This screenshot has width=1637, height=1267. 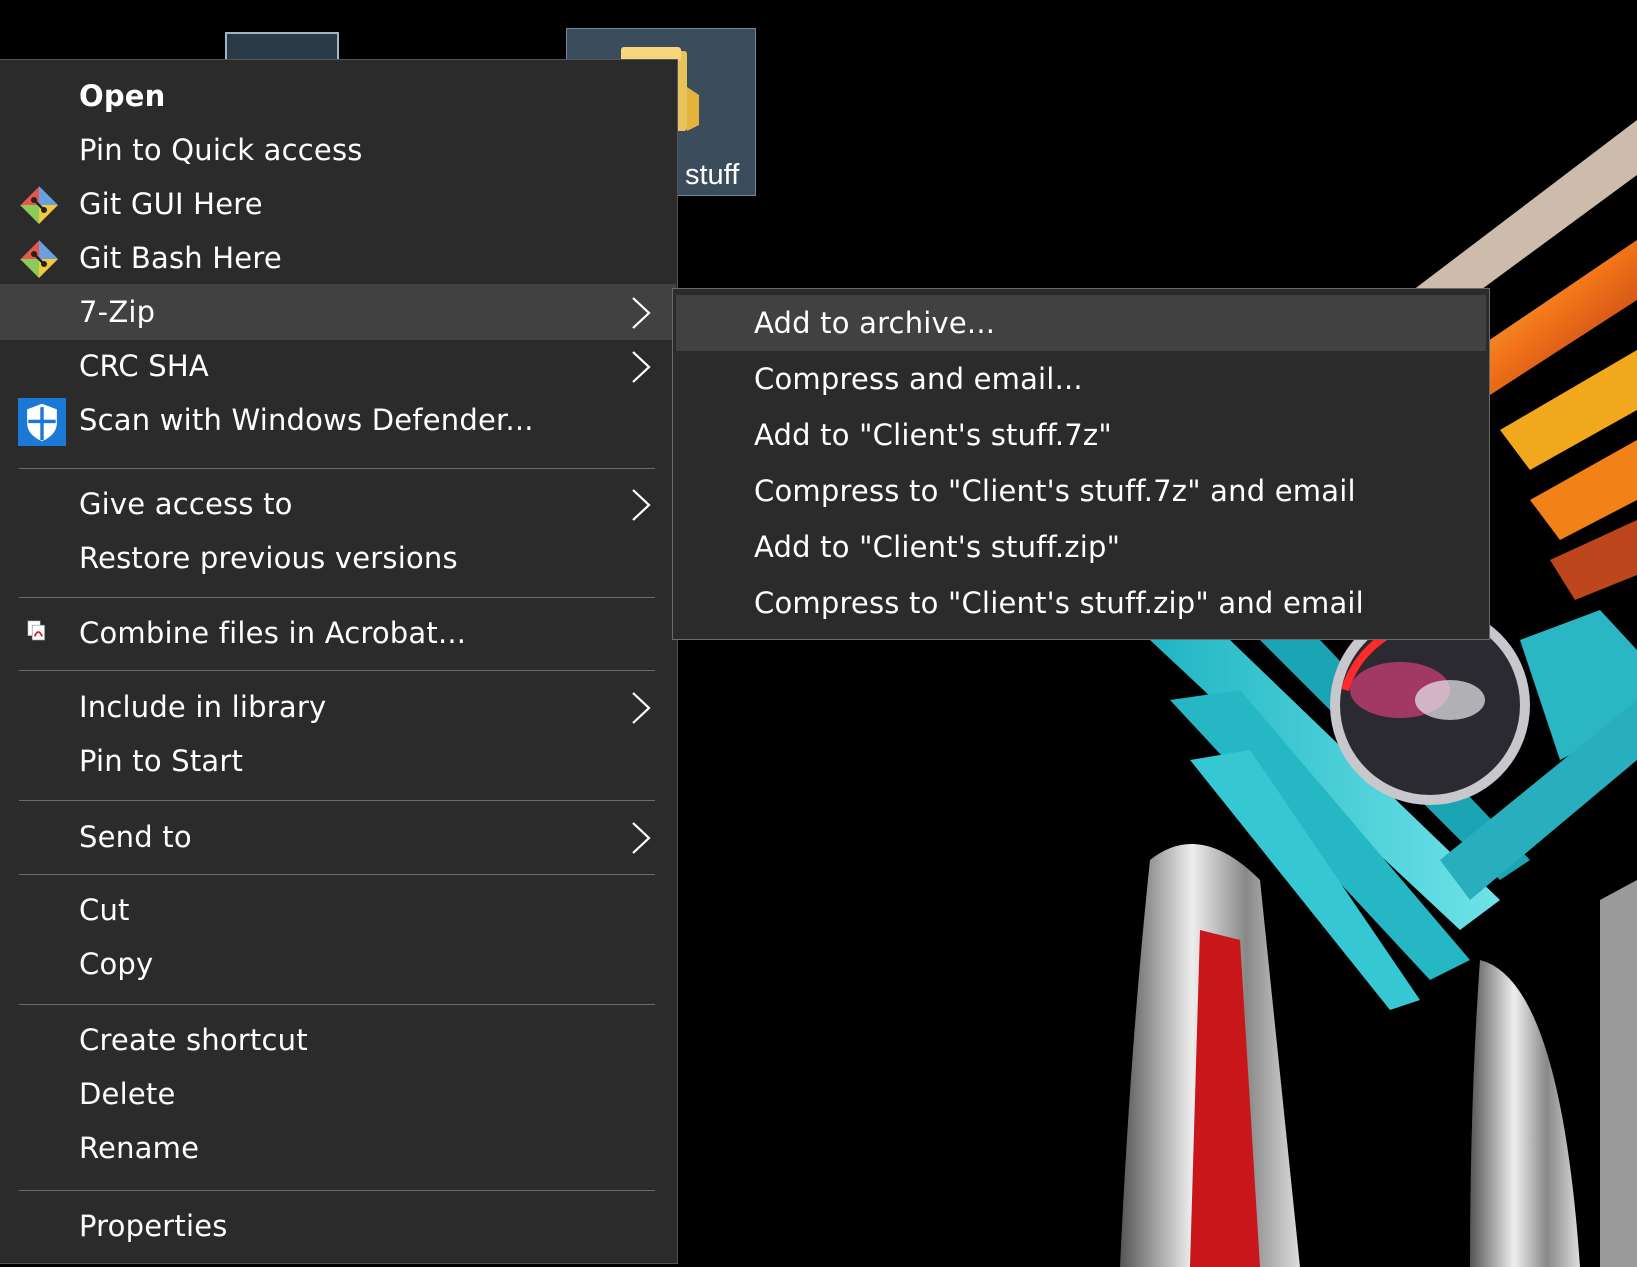 What do you see at coordinates (338, 1094) in the screenshot?
I see `menu-item-delete: Delete` at bounding box center [338, 1094].